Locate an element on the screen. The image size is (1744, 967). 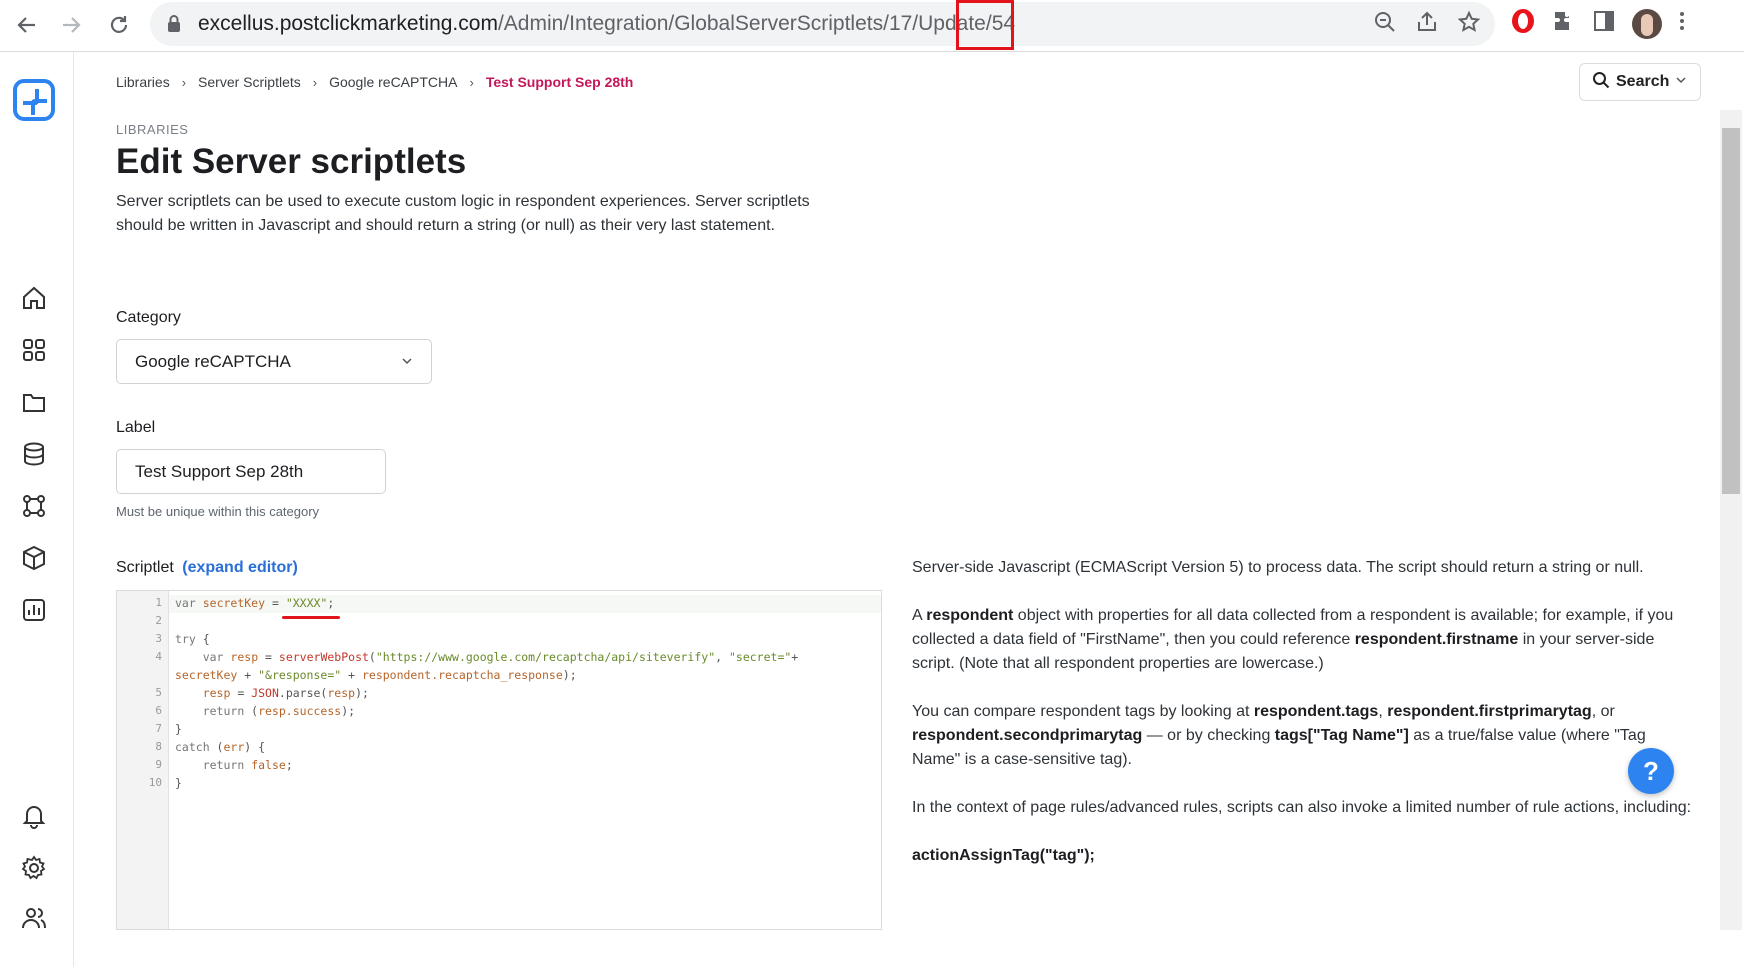
help-button: ? is located at coordinates (1651, 771).